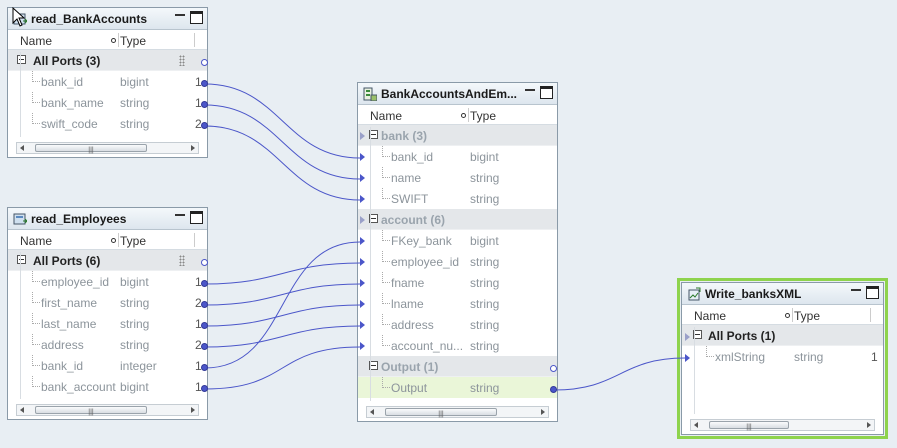  Describe the element at coordinates (457, 282) in the screenshot. I see `port-row: fname string` at that location.